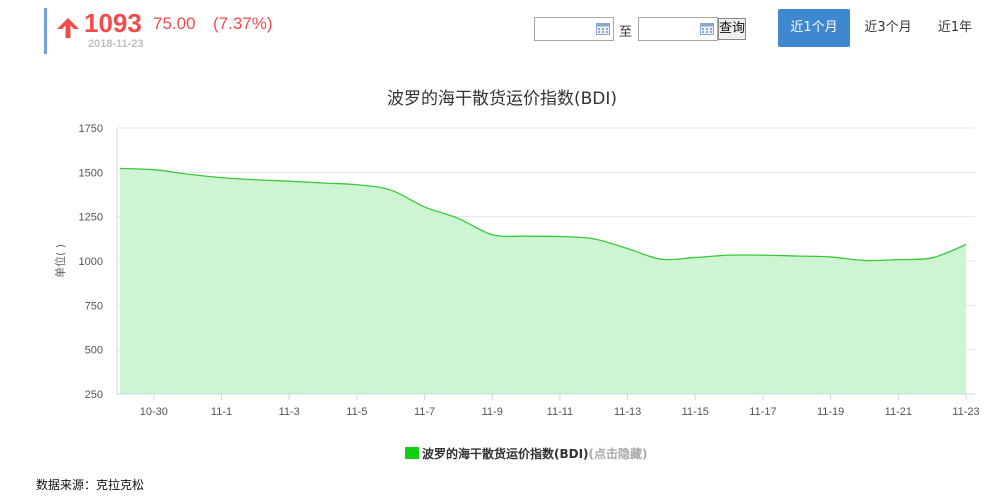 Image resolution: width=1004 pixels, height=498 pixels. I want to click on x-tick-label: 11-5, so click(356, 412).